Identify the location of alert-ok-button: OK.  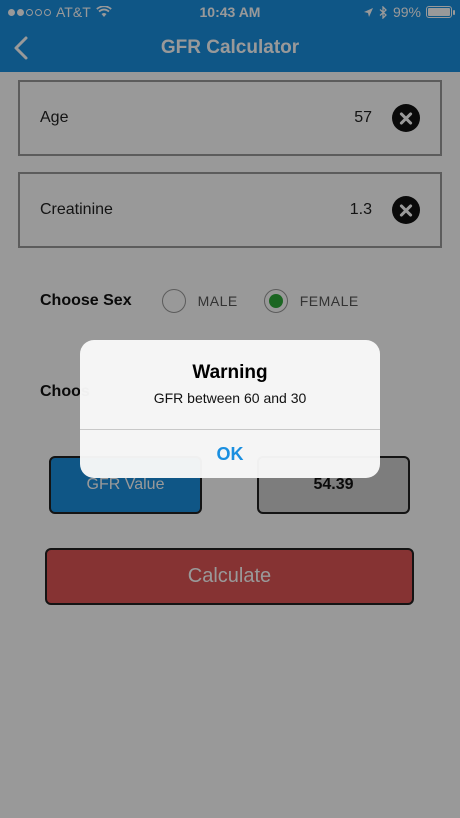
(230, 454).